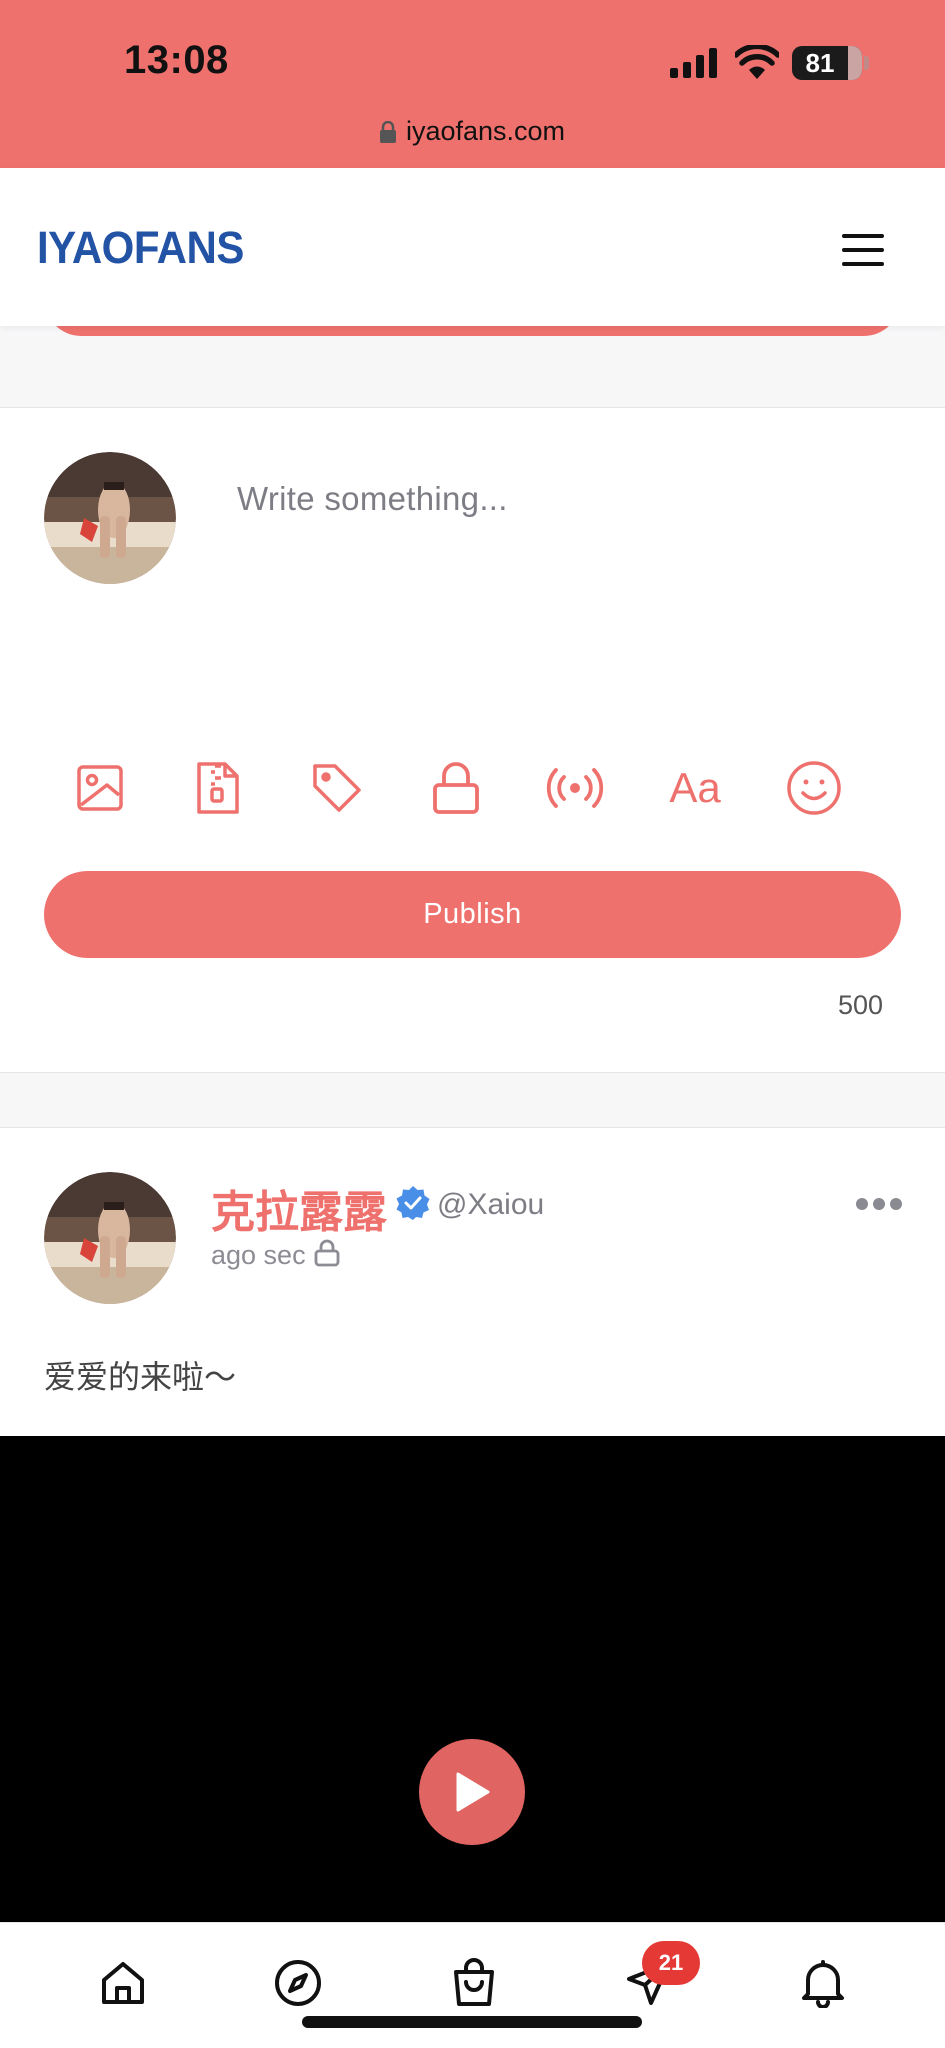  What do you see at coordinates (218, 788) in the screenshot?
I see `zip-file-icon` at bounding box center [218, 788].